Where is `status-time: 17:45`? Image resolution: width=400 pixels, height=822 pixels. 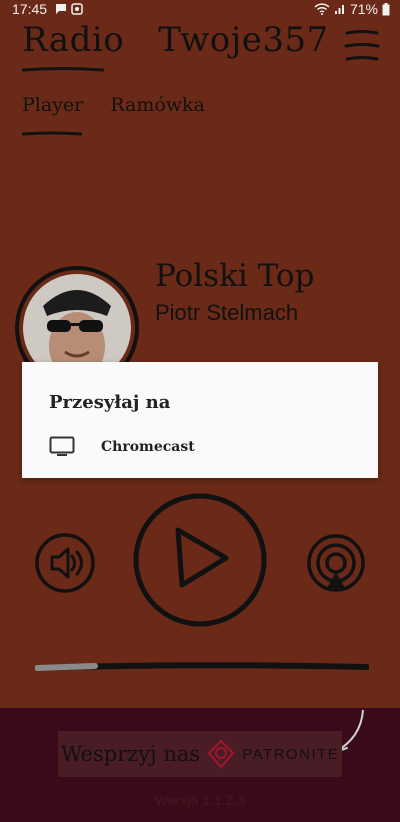 status-time: 17:45 is located at coordinates (30, 9).